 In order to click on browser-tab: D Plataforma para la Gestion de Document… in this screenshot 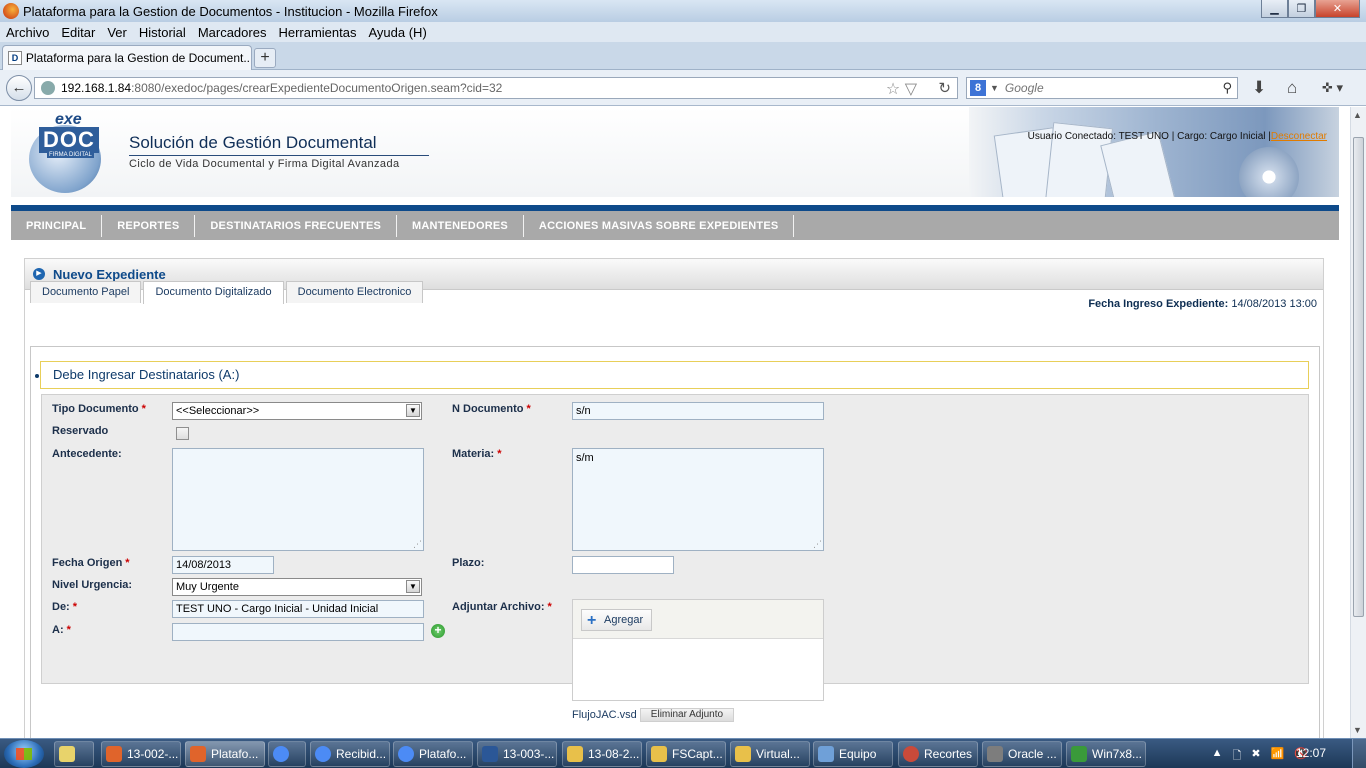, I will do `click(127, 57)`.